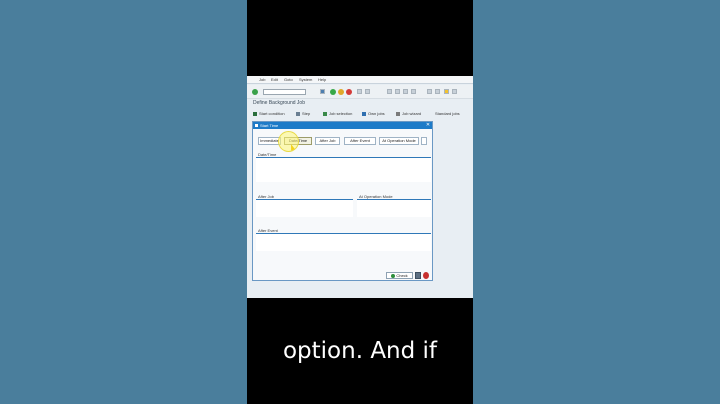  I want to click on screen-title: Define Background Job, so click(279, 103).